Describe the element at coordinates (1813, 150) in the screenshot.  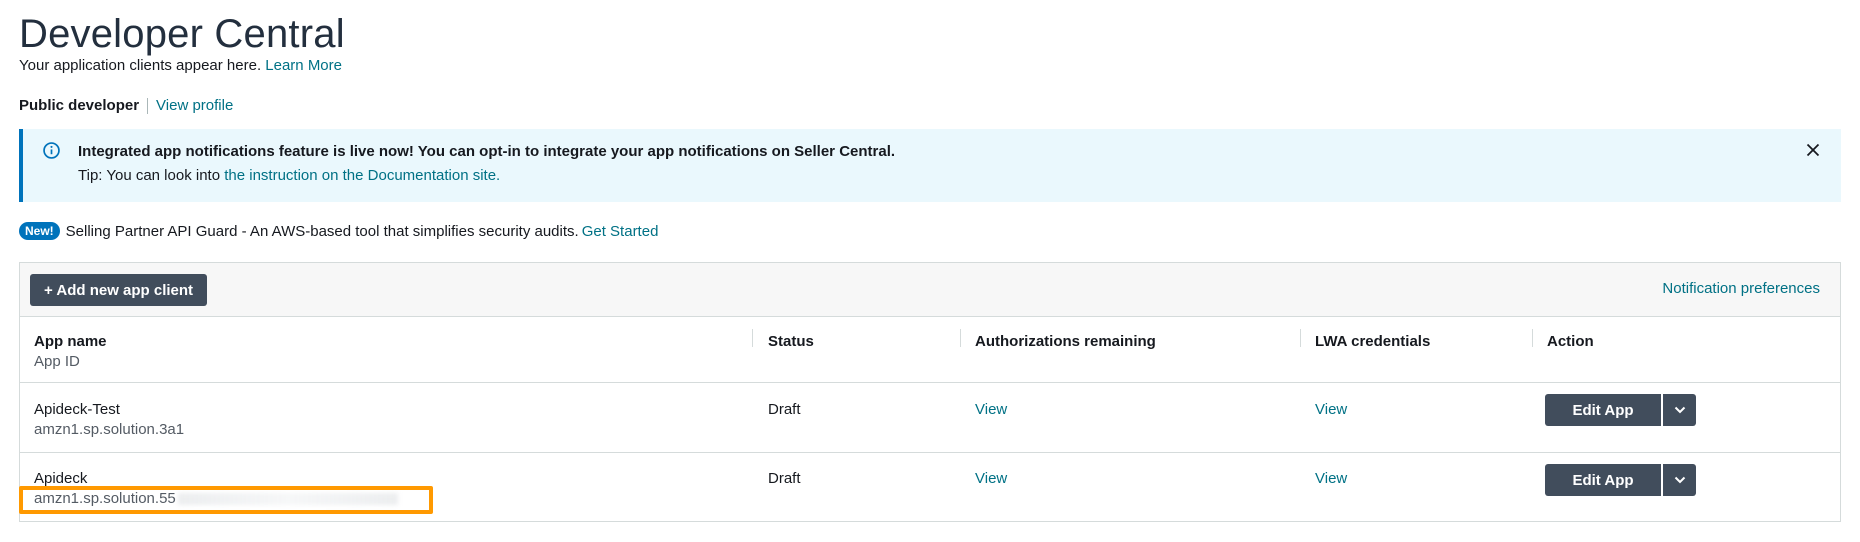
I see `close-icon` at that location.